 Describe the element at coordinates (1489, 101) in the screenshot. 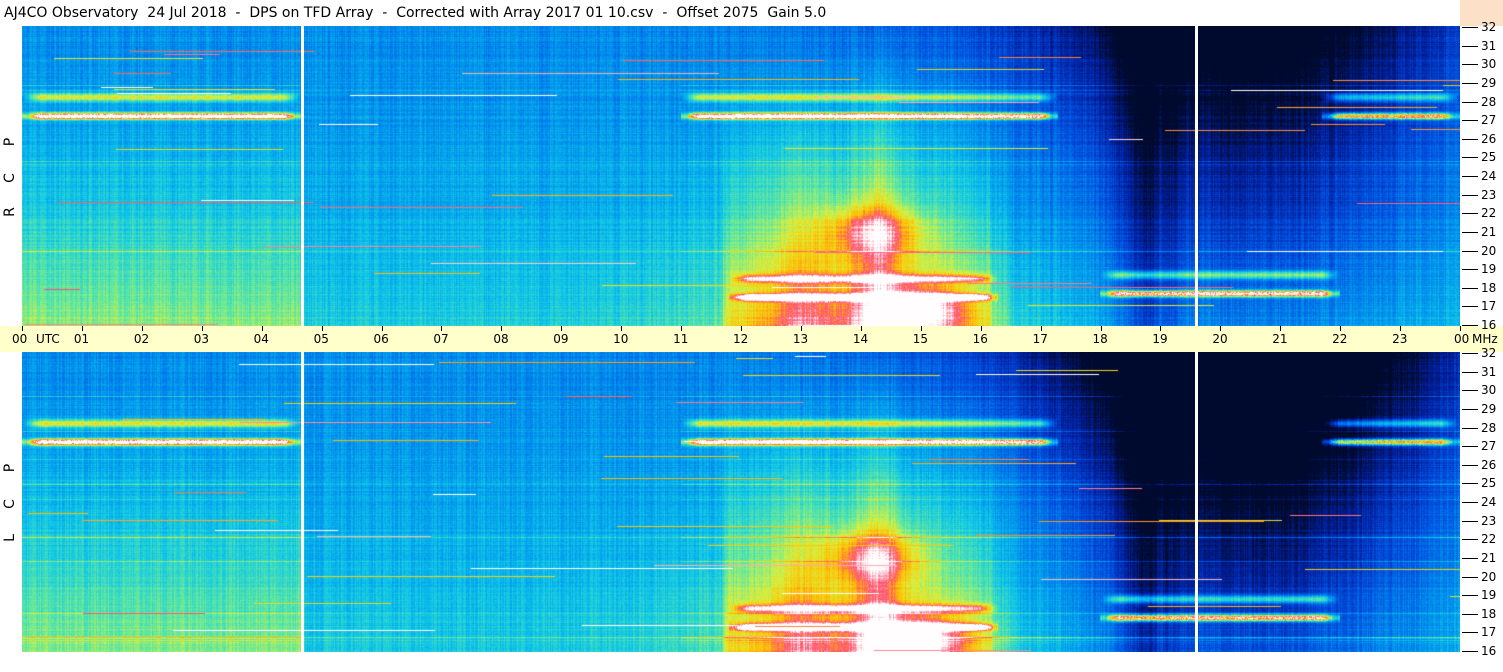

I see `freq-tick-label: 28` at that location.